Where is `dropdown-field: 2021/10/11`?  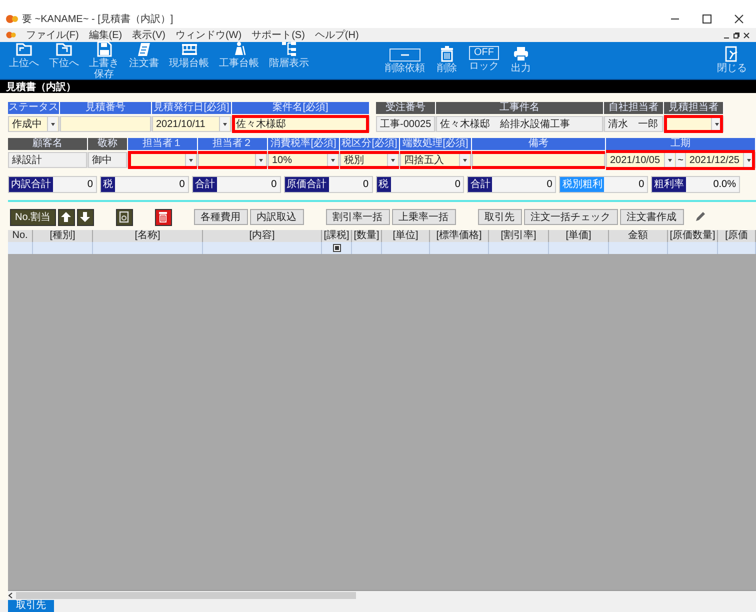 dropdown-field: 2021/10/11 is located at coordinates (191, 124).